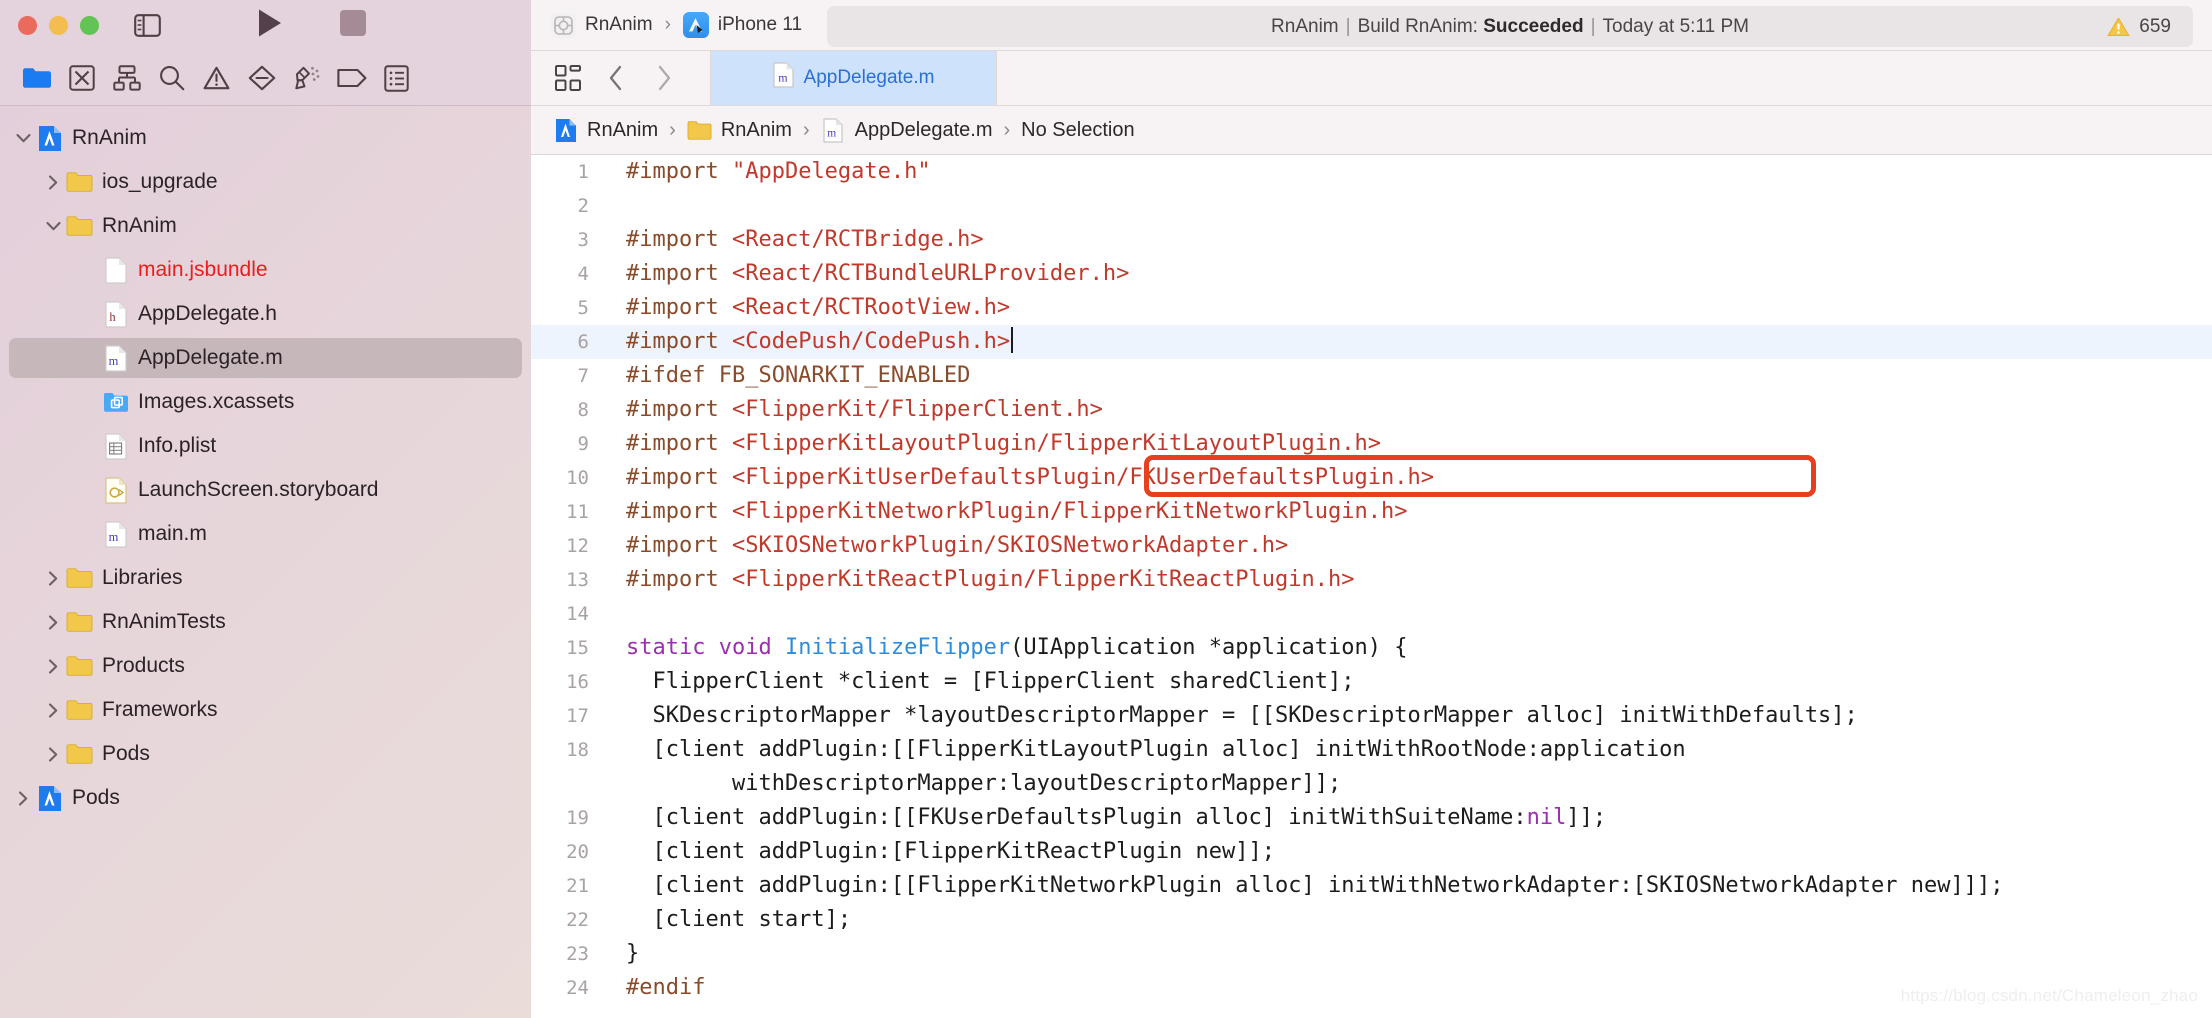 The height and width of the screenshot is (1018, 2212). Describe the element at coordinates (265, 622) in the screenshot. I see `tree-row-rnanimtests: RnAnimTests` at that location.